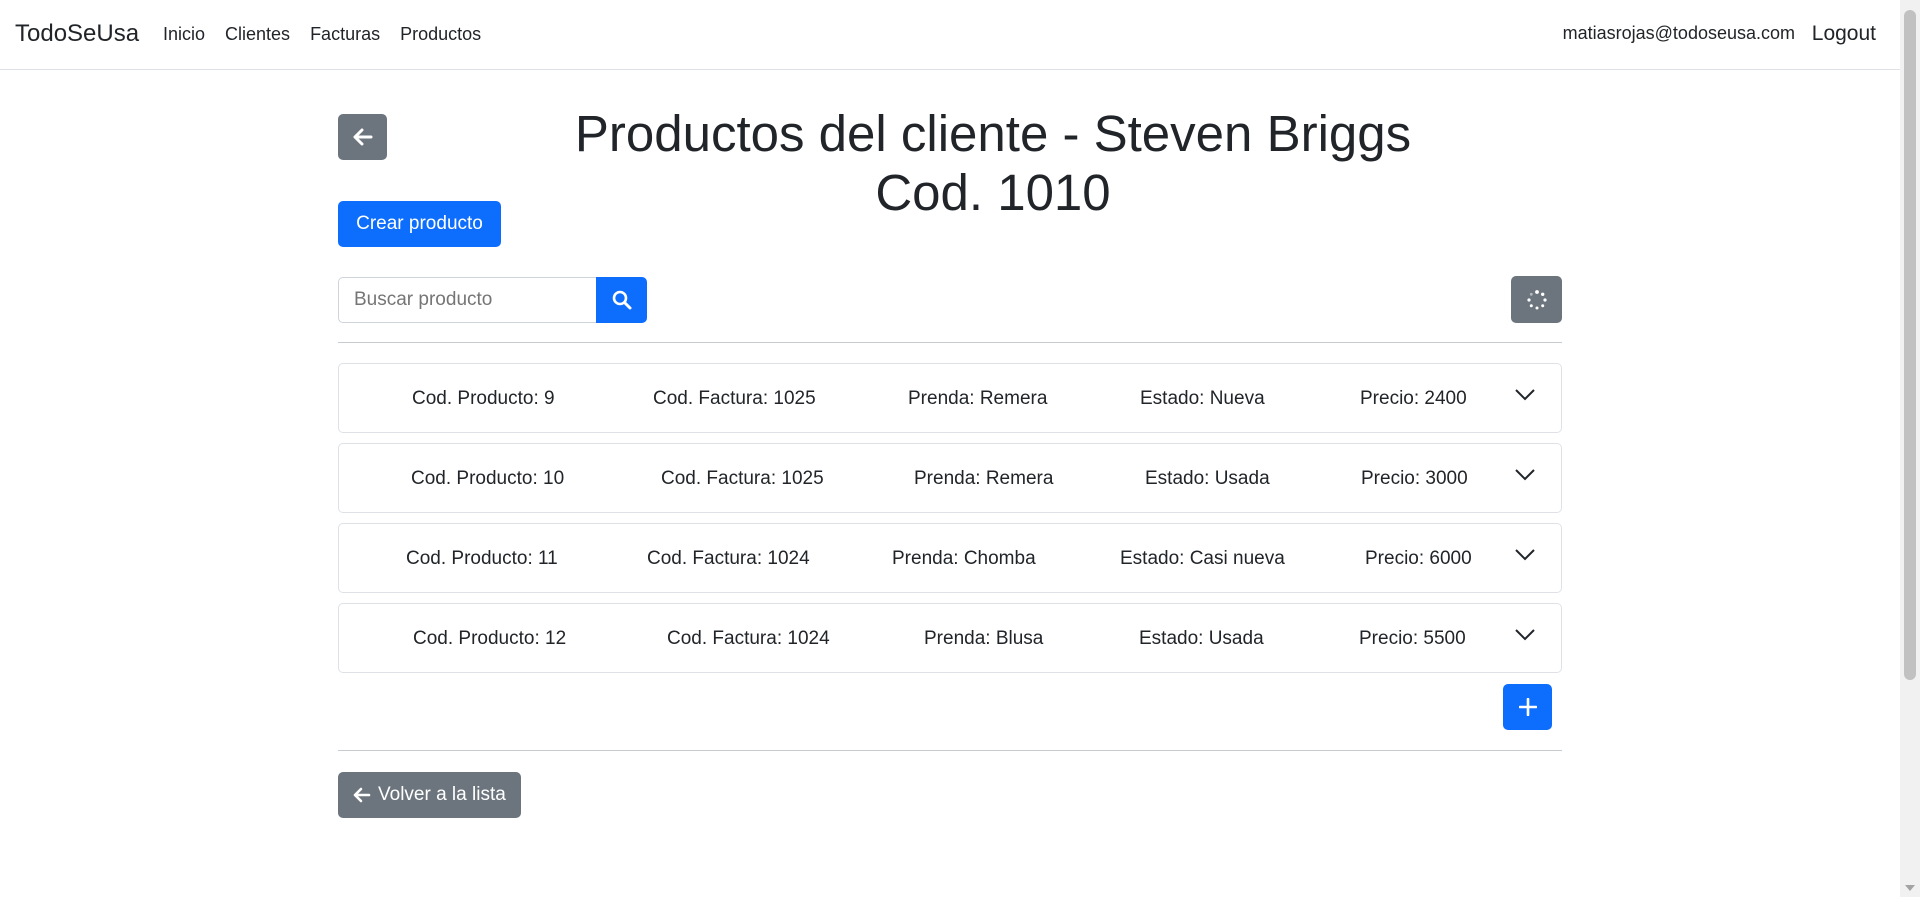 The image size is (1920, 897). Describe the element at coordinates (1844, 34) in the screenshot. I see `logout-link: Logout` at that location.